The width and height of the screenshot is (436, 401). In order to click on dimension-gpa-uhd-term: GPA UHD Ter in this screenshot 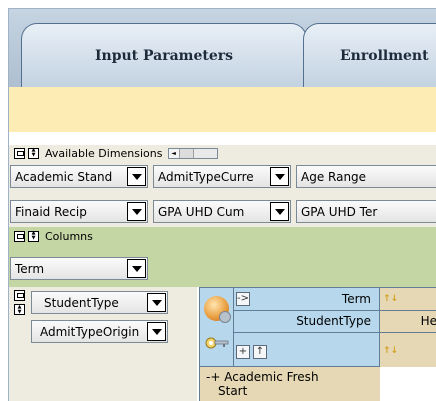, I will do `click(366, 211)`.